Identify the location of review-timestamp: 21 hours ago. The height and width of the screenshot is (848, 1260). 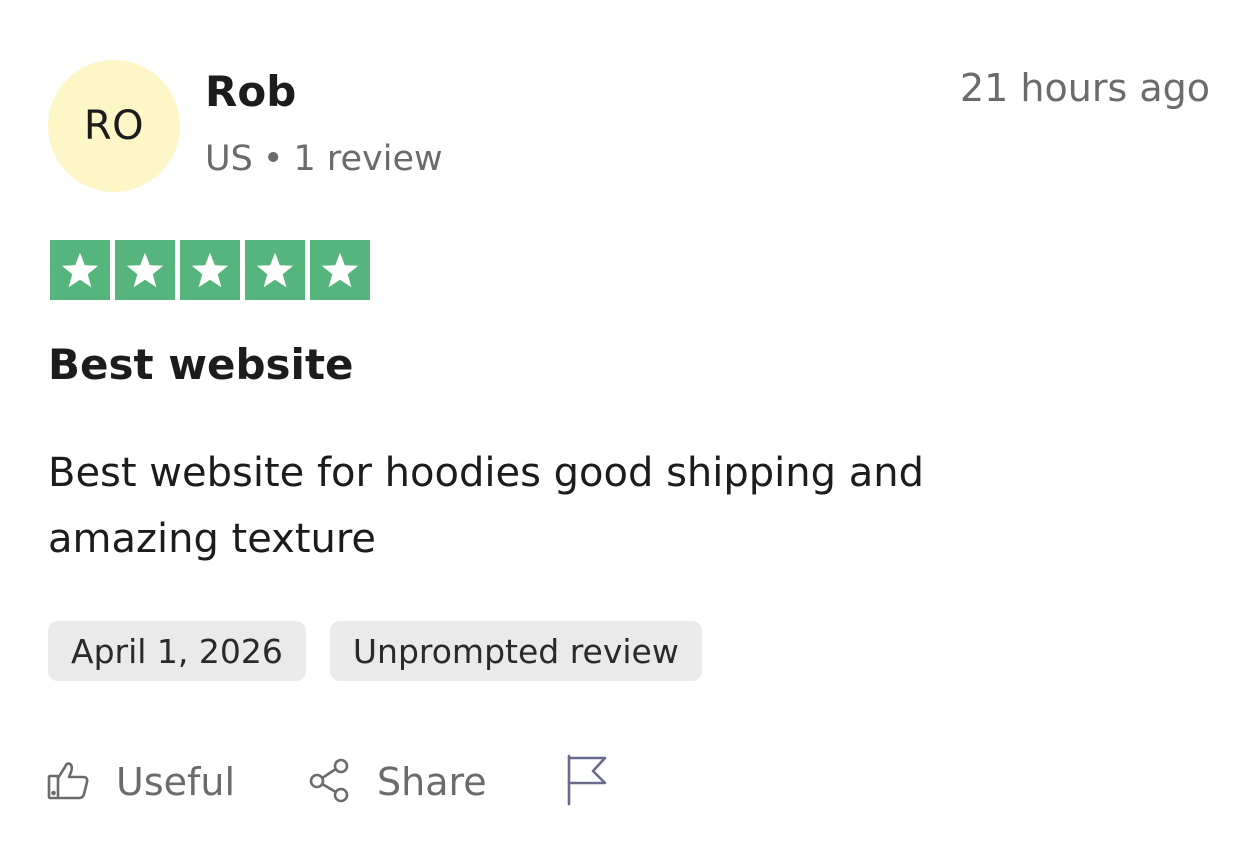
(1084, 88).